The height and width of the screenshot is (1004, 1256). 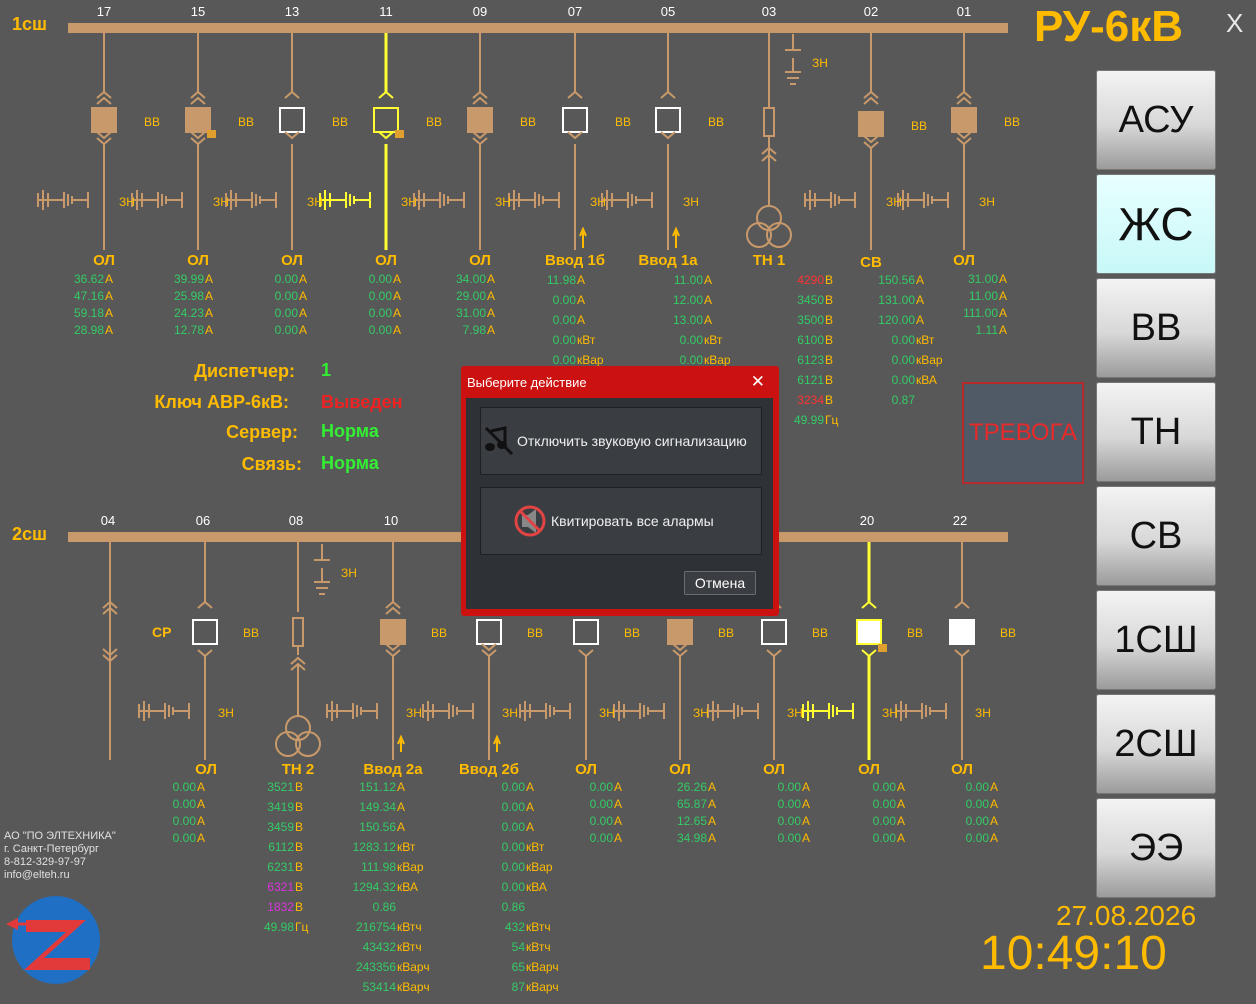 I want to click on feeder-number: 09, so click(x=480, y=11).